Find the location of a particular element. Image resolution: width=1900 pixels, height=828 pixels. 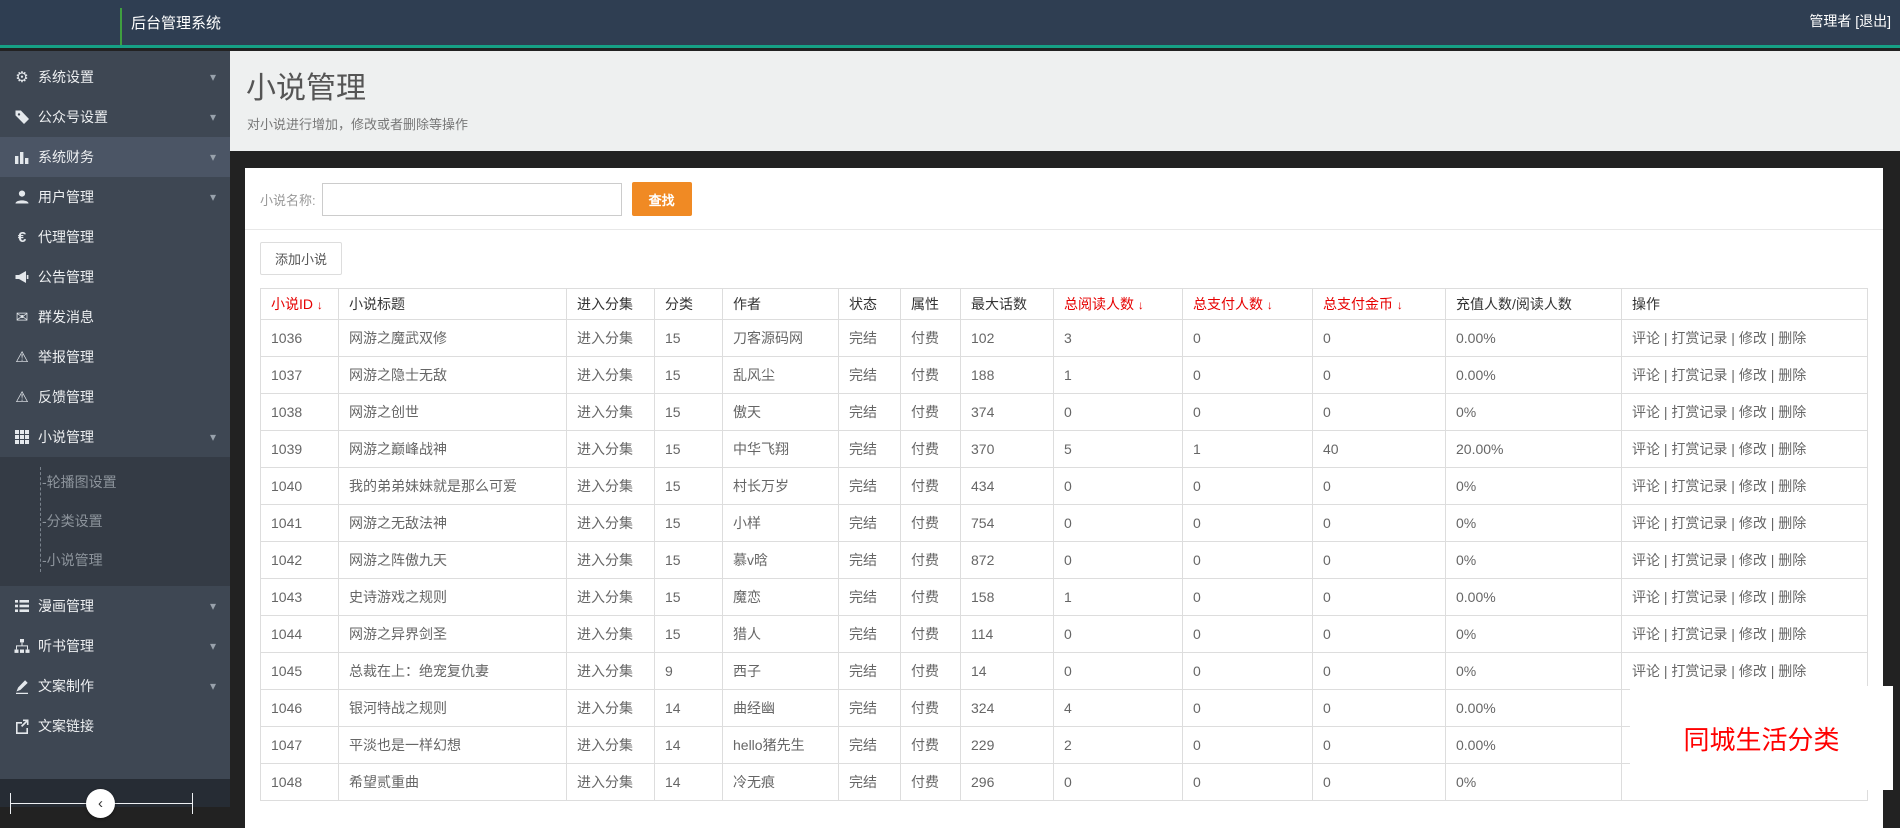

sidebar-item-comics: 漫画管理 ▾ is located at coordinates (115, 606).